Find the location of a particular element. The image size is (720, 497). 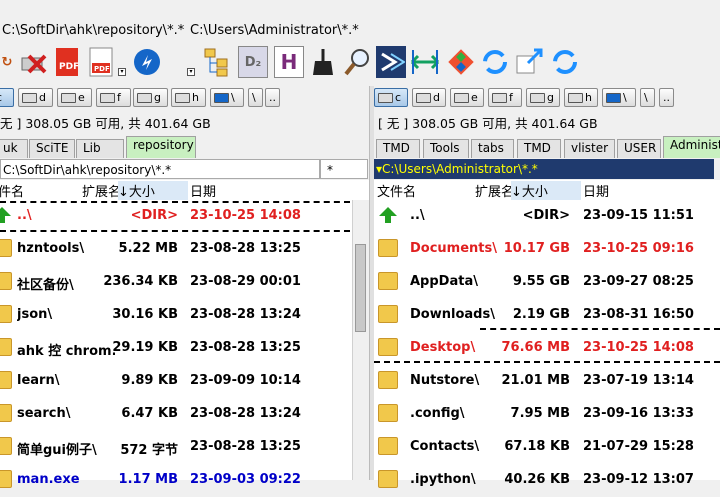

svg-text: PDF is located at coordinates (69, 67).